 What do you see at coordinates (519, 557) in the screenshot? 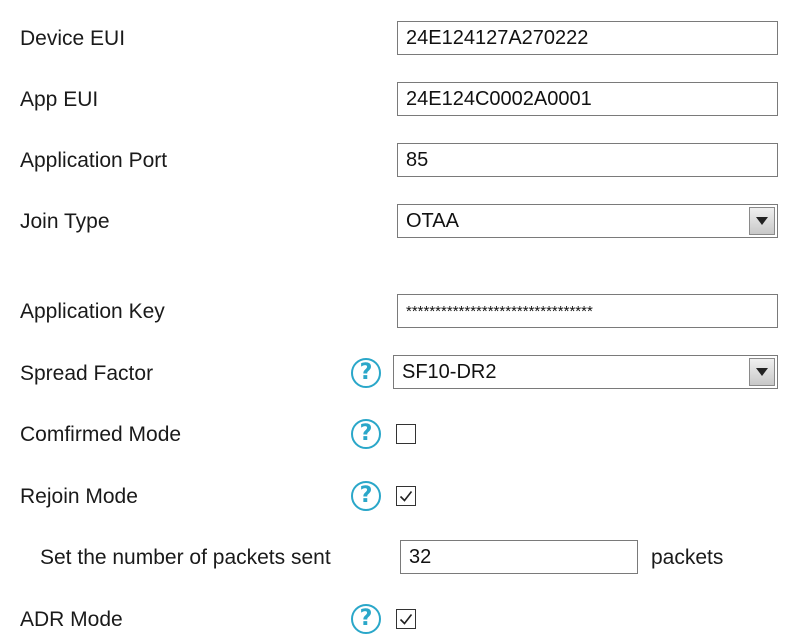
I see `packets-sent-input: 32` at bounding box center [519, 557].